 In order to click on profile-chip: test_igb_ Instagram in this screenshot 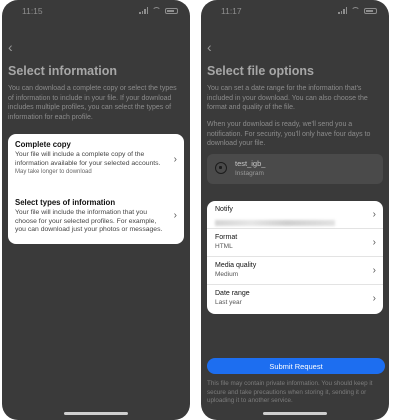, I will do `click(295, 169)`.